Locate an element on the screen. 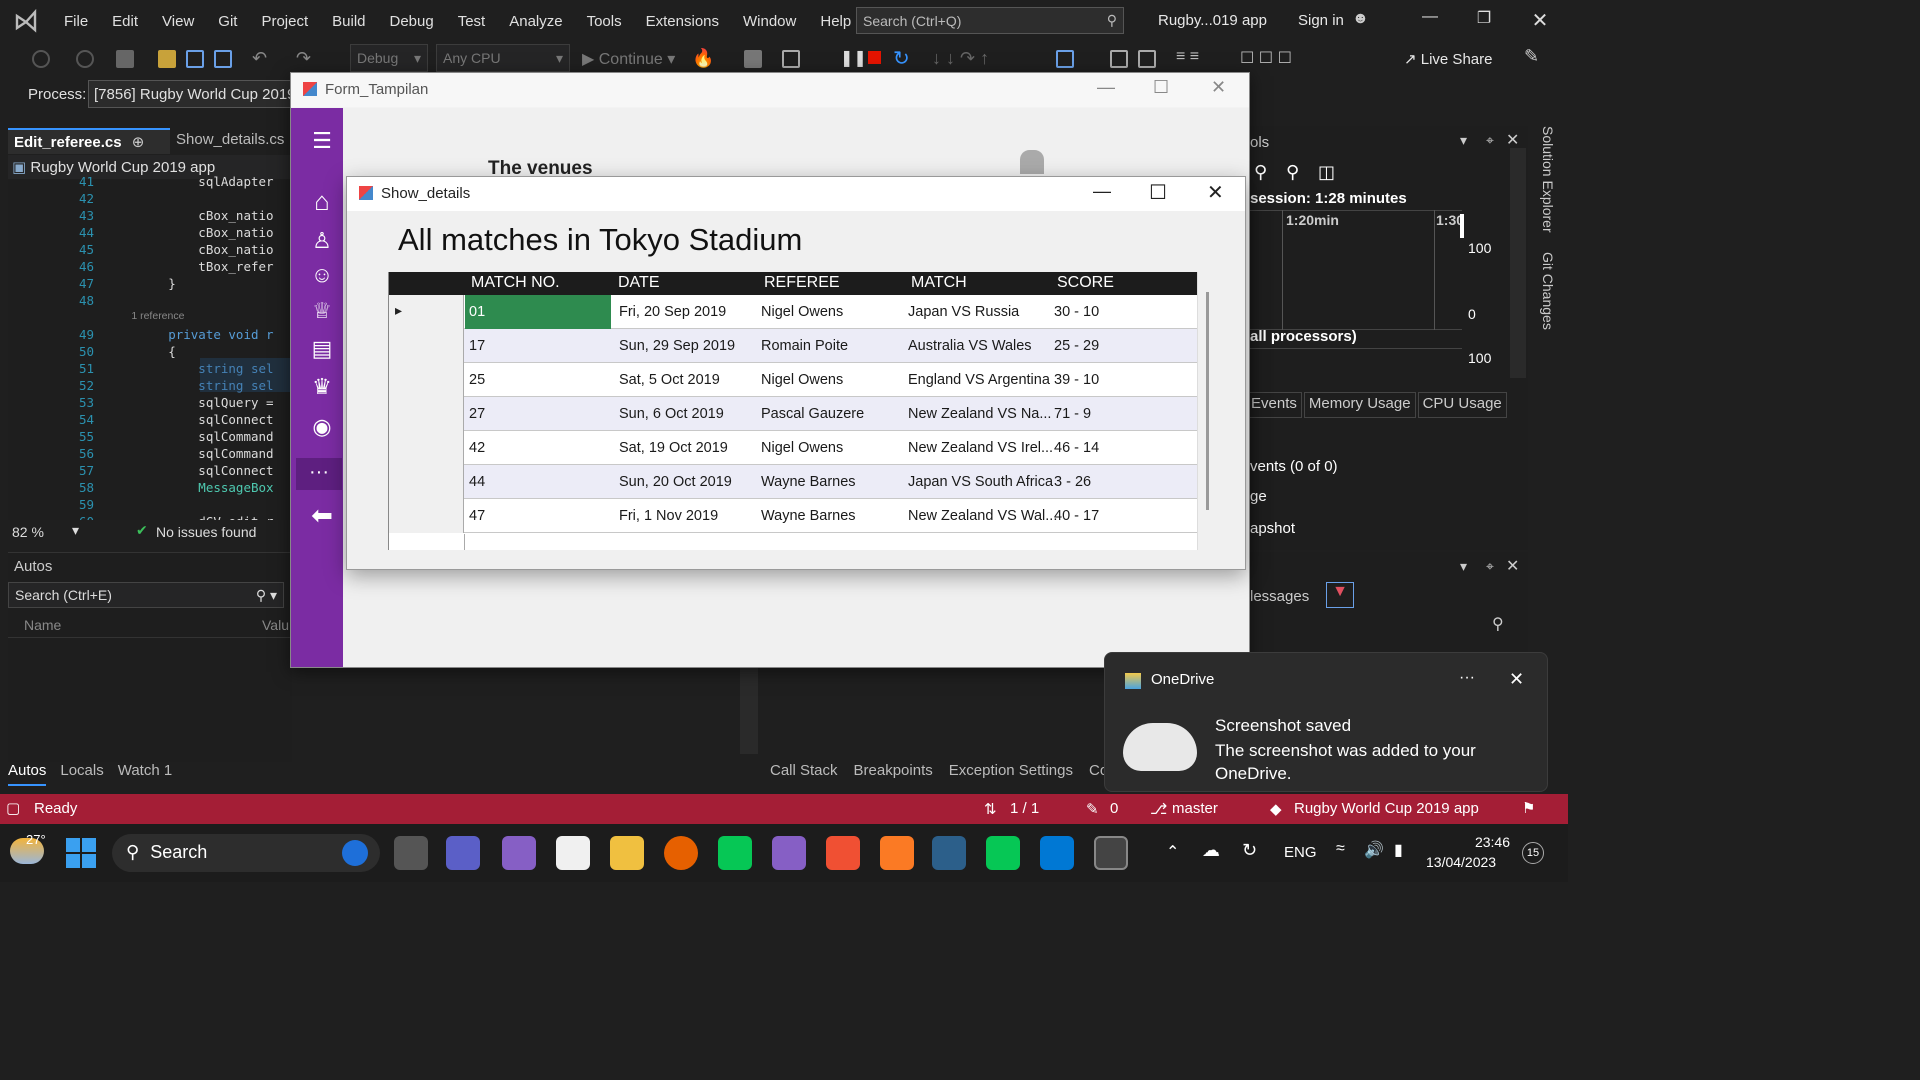 This screenshot has width=1920, height=1080. microsoft-store-icon is located at coordinates (573, 853).